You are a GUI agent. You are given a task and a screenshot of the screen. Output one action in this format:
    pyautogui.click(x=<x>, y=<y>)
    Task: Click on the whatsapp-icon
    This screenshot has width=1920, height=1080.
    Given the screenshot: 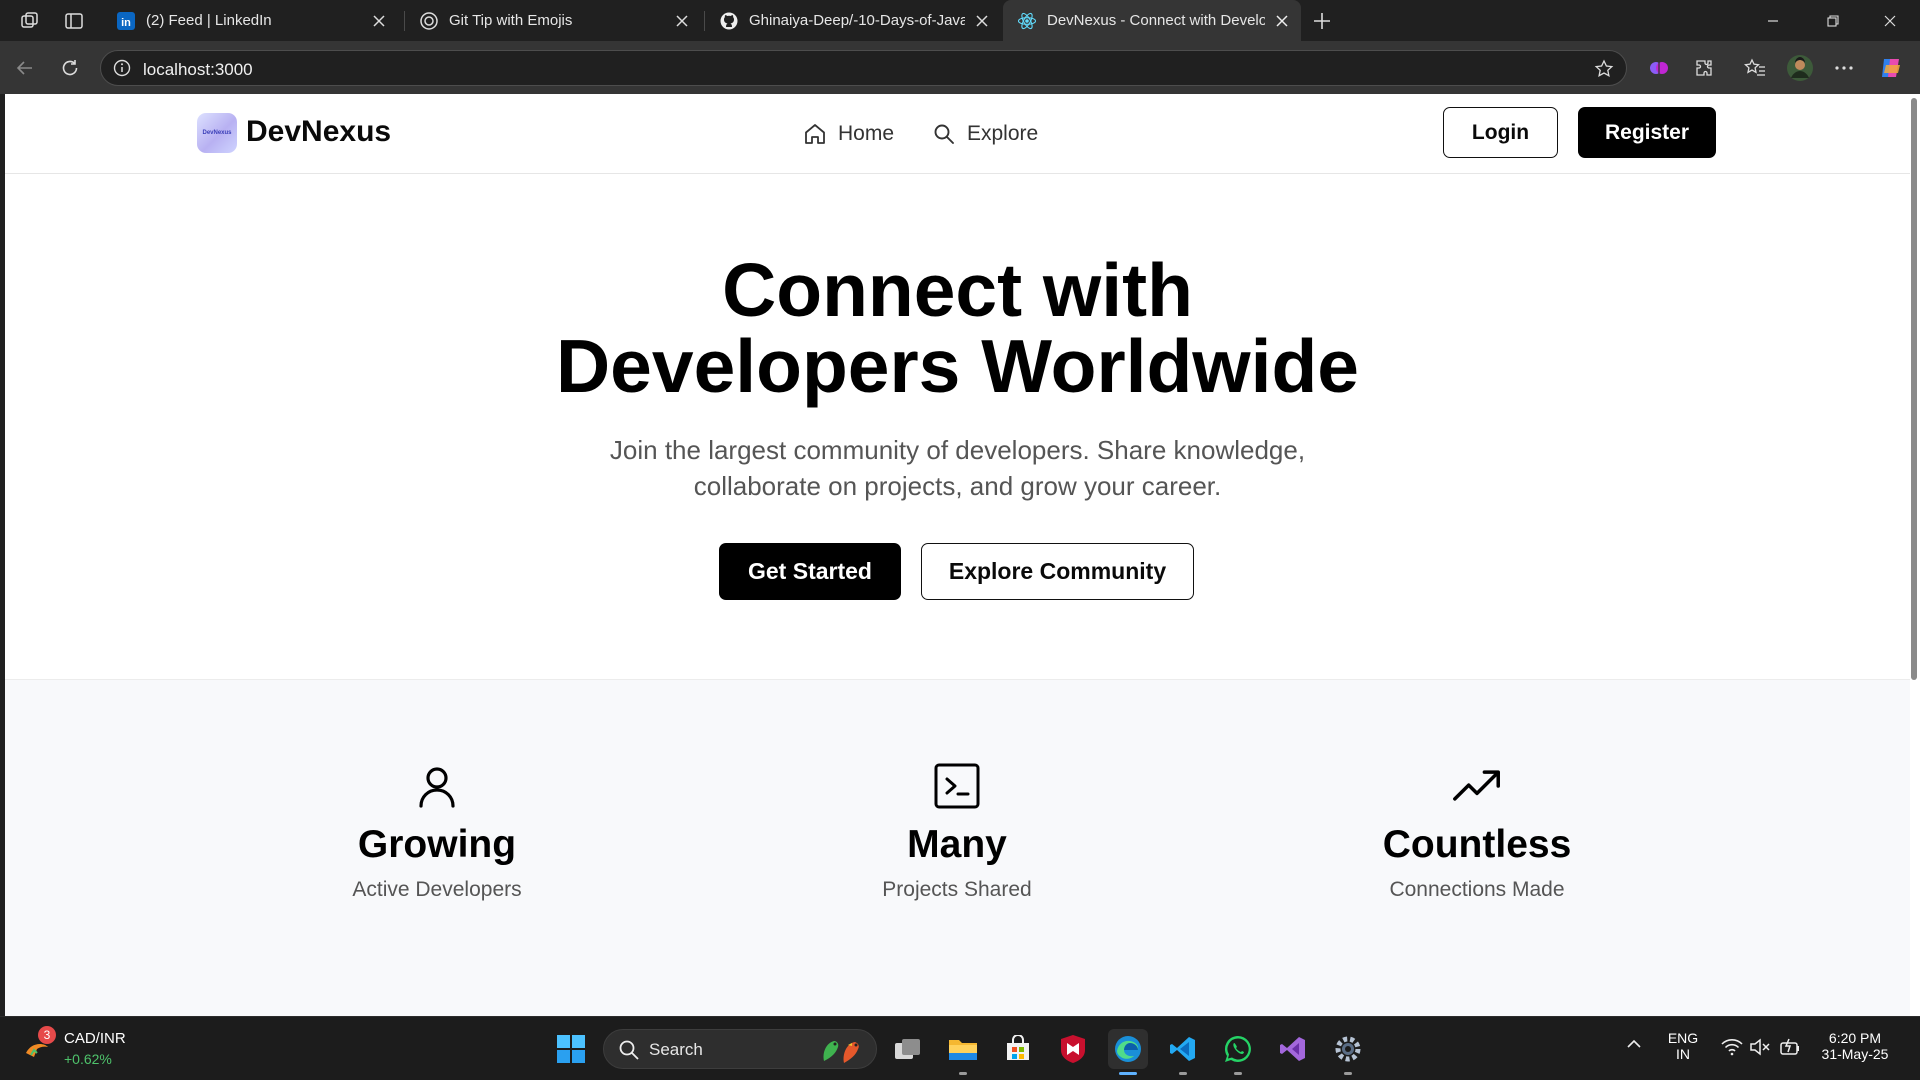 What is the action you would take?
    pyautogui.click(x=1238, y=1049)
    